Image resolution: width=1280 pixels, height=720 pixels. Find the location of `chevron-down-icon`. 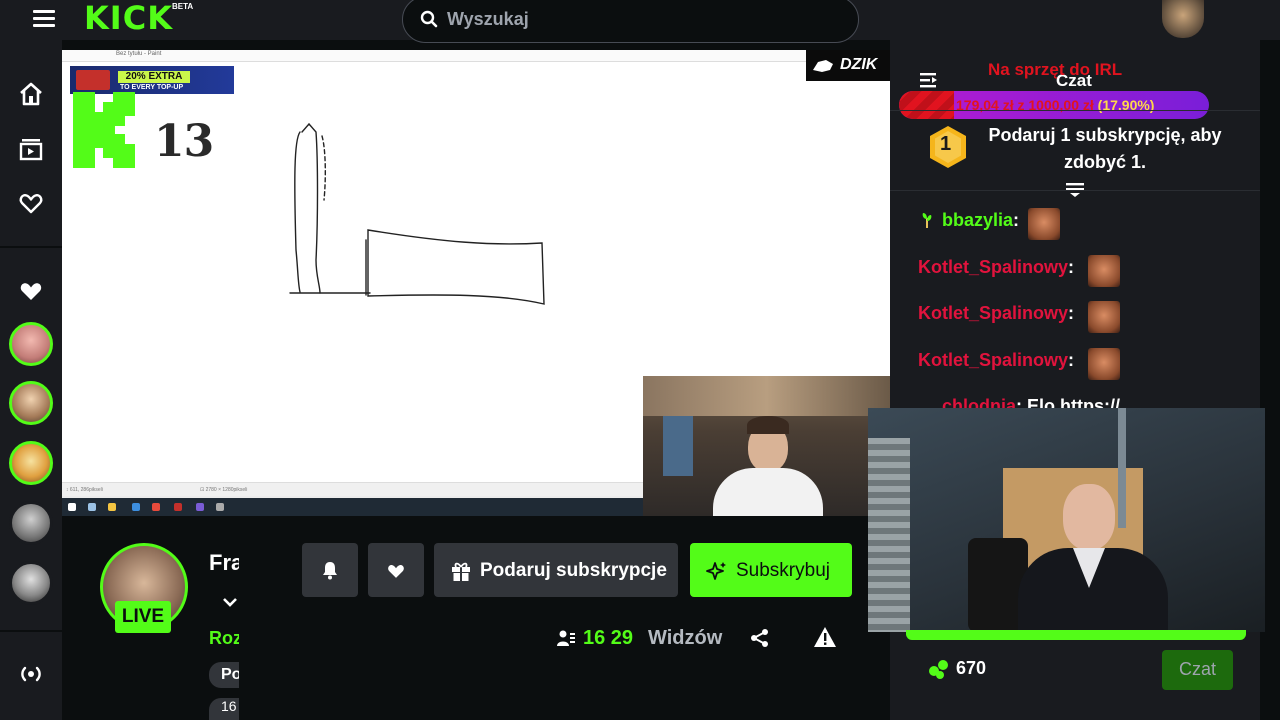

chevron-down-icon is located at coordinates (230, 602).